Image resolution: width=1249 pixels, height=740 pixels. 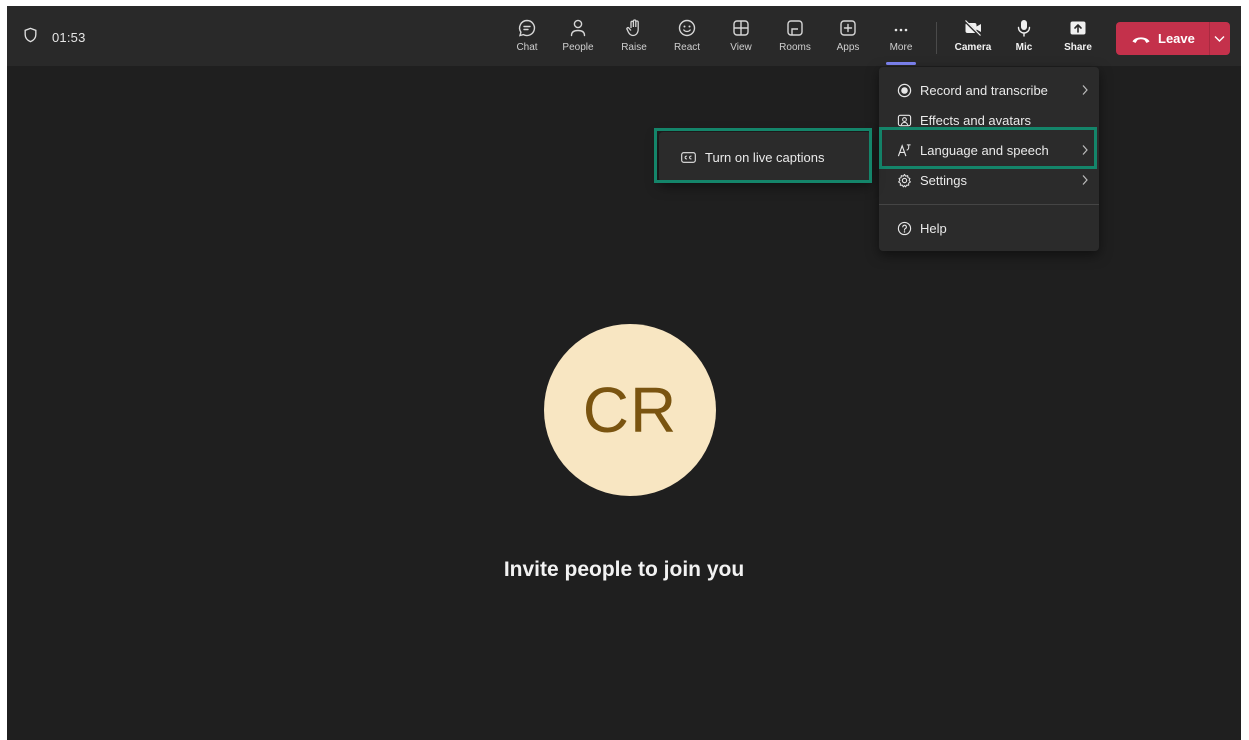 What do you see at coordinates (904, 180) in the screenshot?
I see `gear-icon` at bounding box center [904, 180].